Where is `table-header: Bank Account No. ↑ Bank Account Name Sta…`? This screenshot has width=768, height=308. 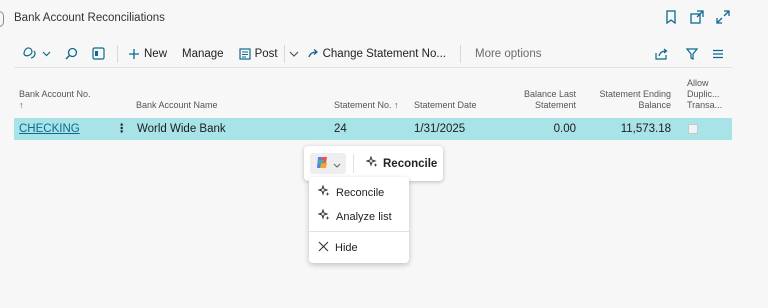 table-header: Bank Account No. ↑ Bank Account Name Sta… is located at coordinates (373, 96).